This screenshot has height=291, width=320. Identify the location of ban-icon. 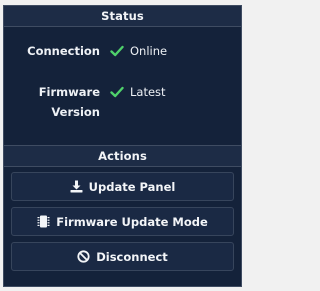
(83, 256).